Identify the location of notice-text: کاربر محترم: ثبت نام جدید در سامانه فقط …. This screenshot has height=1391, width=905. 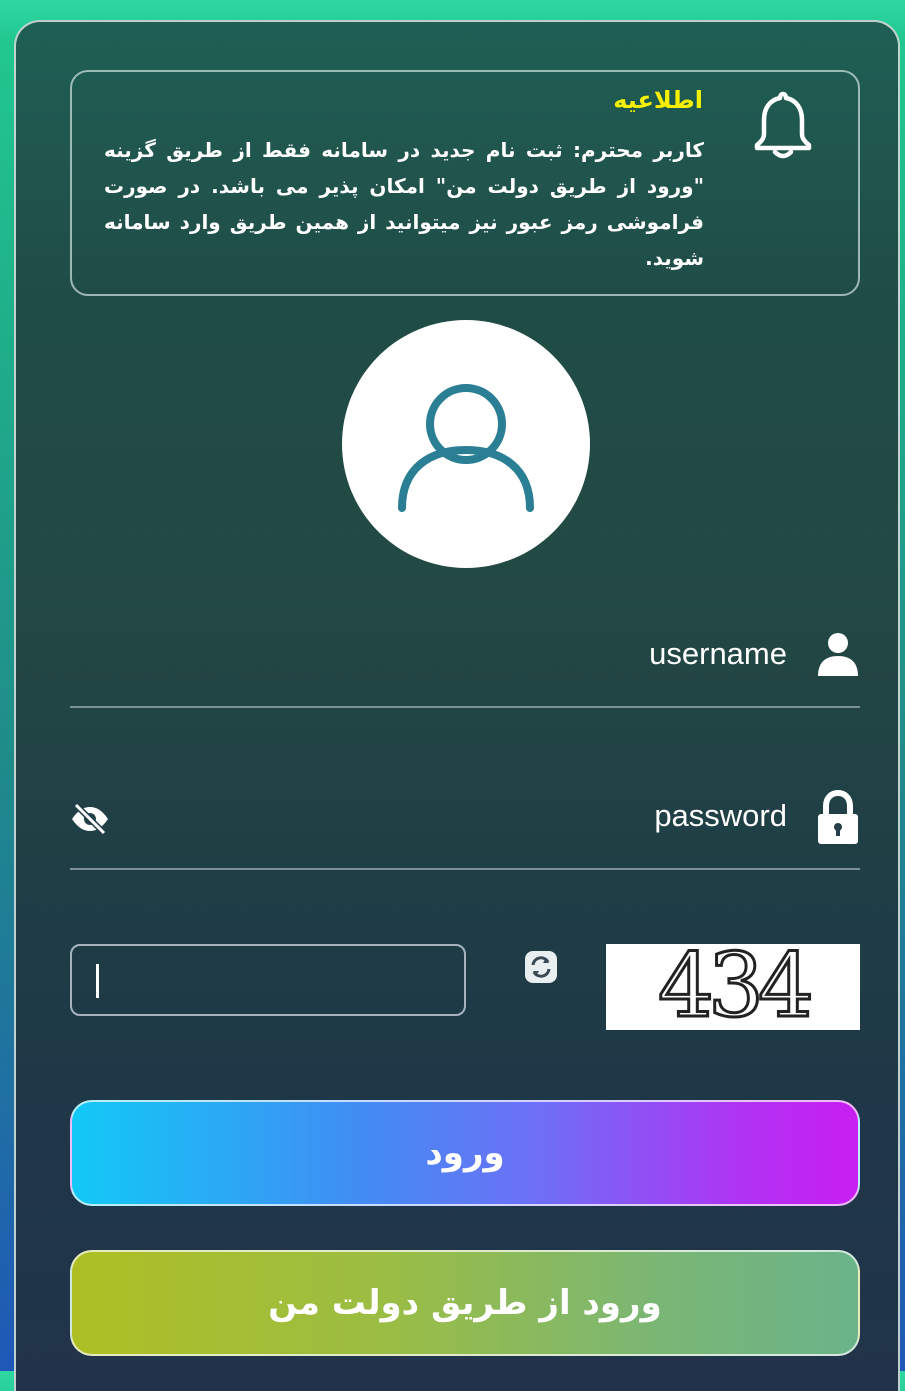
(404, 204).